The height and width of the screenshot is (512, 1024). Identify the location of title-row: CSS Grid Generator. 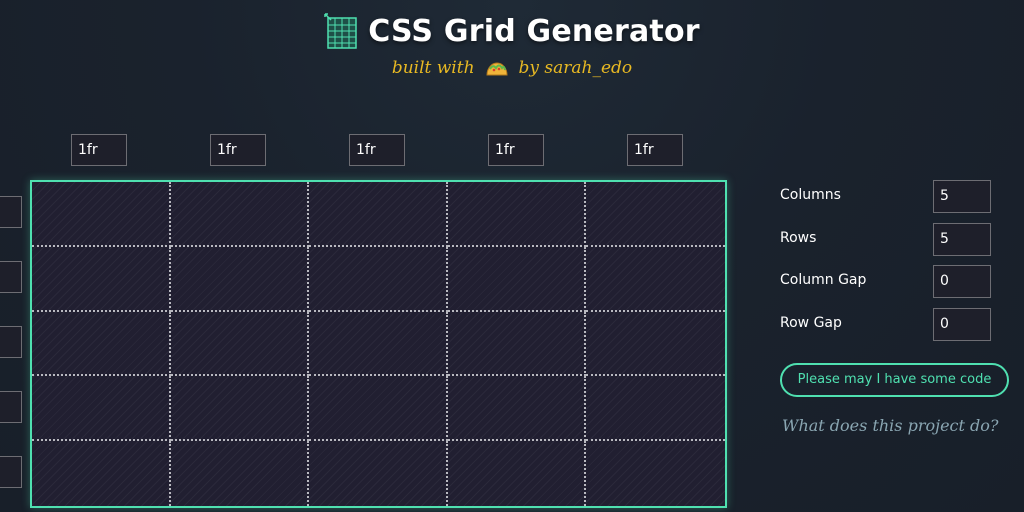
(512, 31).